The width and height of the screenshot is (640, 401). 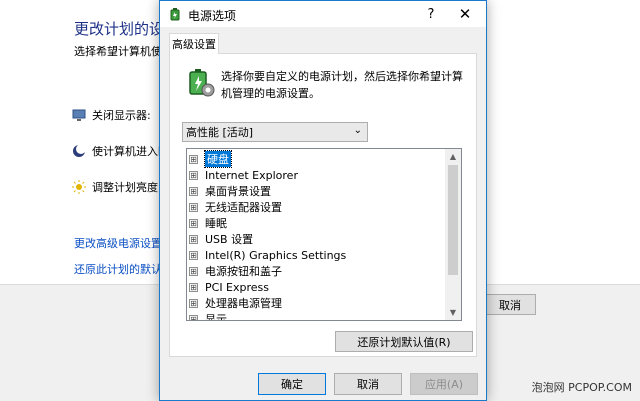 What do you see at coordinates (453, 312) in the screenshot?
I see `scroll-down-icon: ▼` at bounding box center [453, 312].